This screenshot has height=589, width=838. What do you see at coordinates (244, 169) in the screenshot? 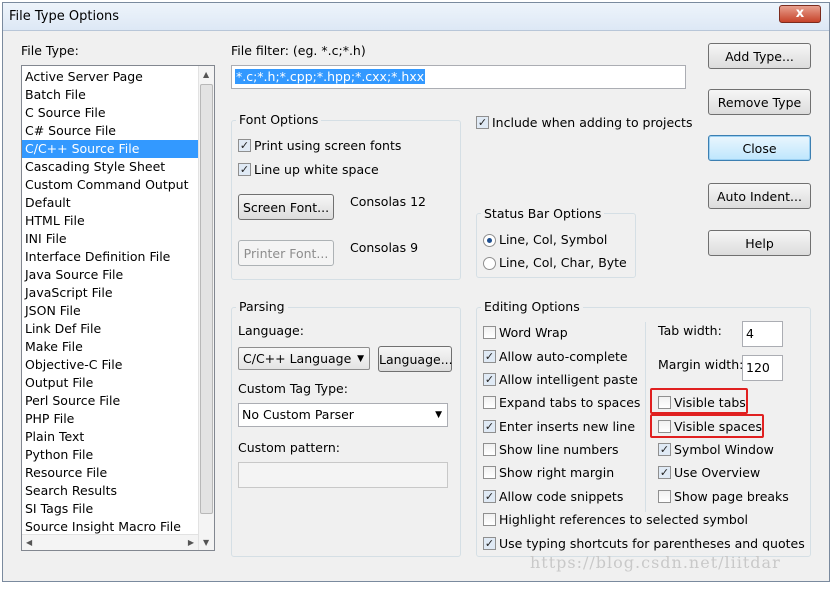
I see `line-up-white-space-checkbox: ✓` at bounding box center [244, 169].